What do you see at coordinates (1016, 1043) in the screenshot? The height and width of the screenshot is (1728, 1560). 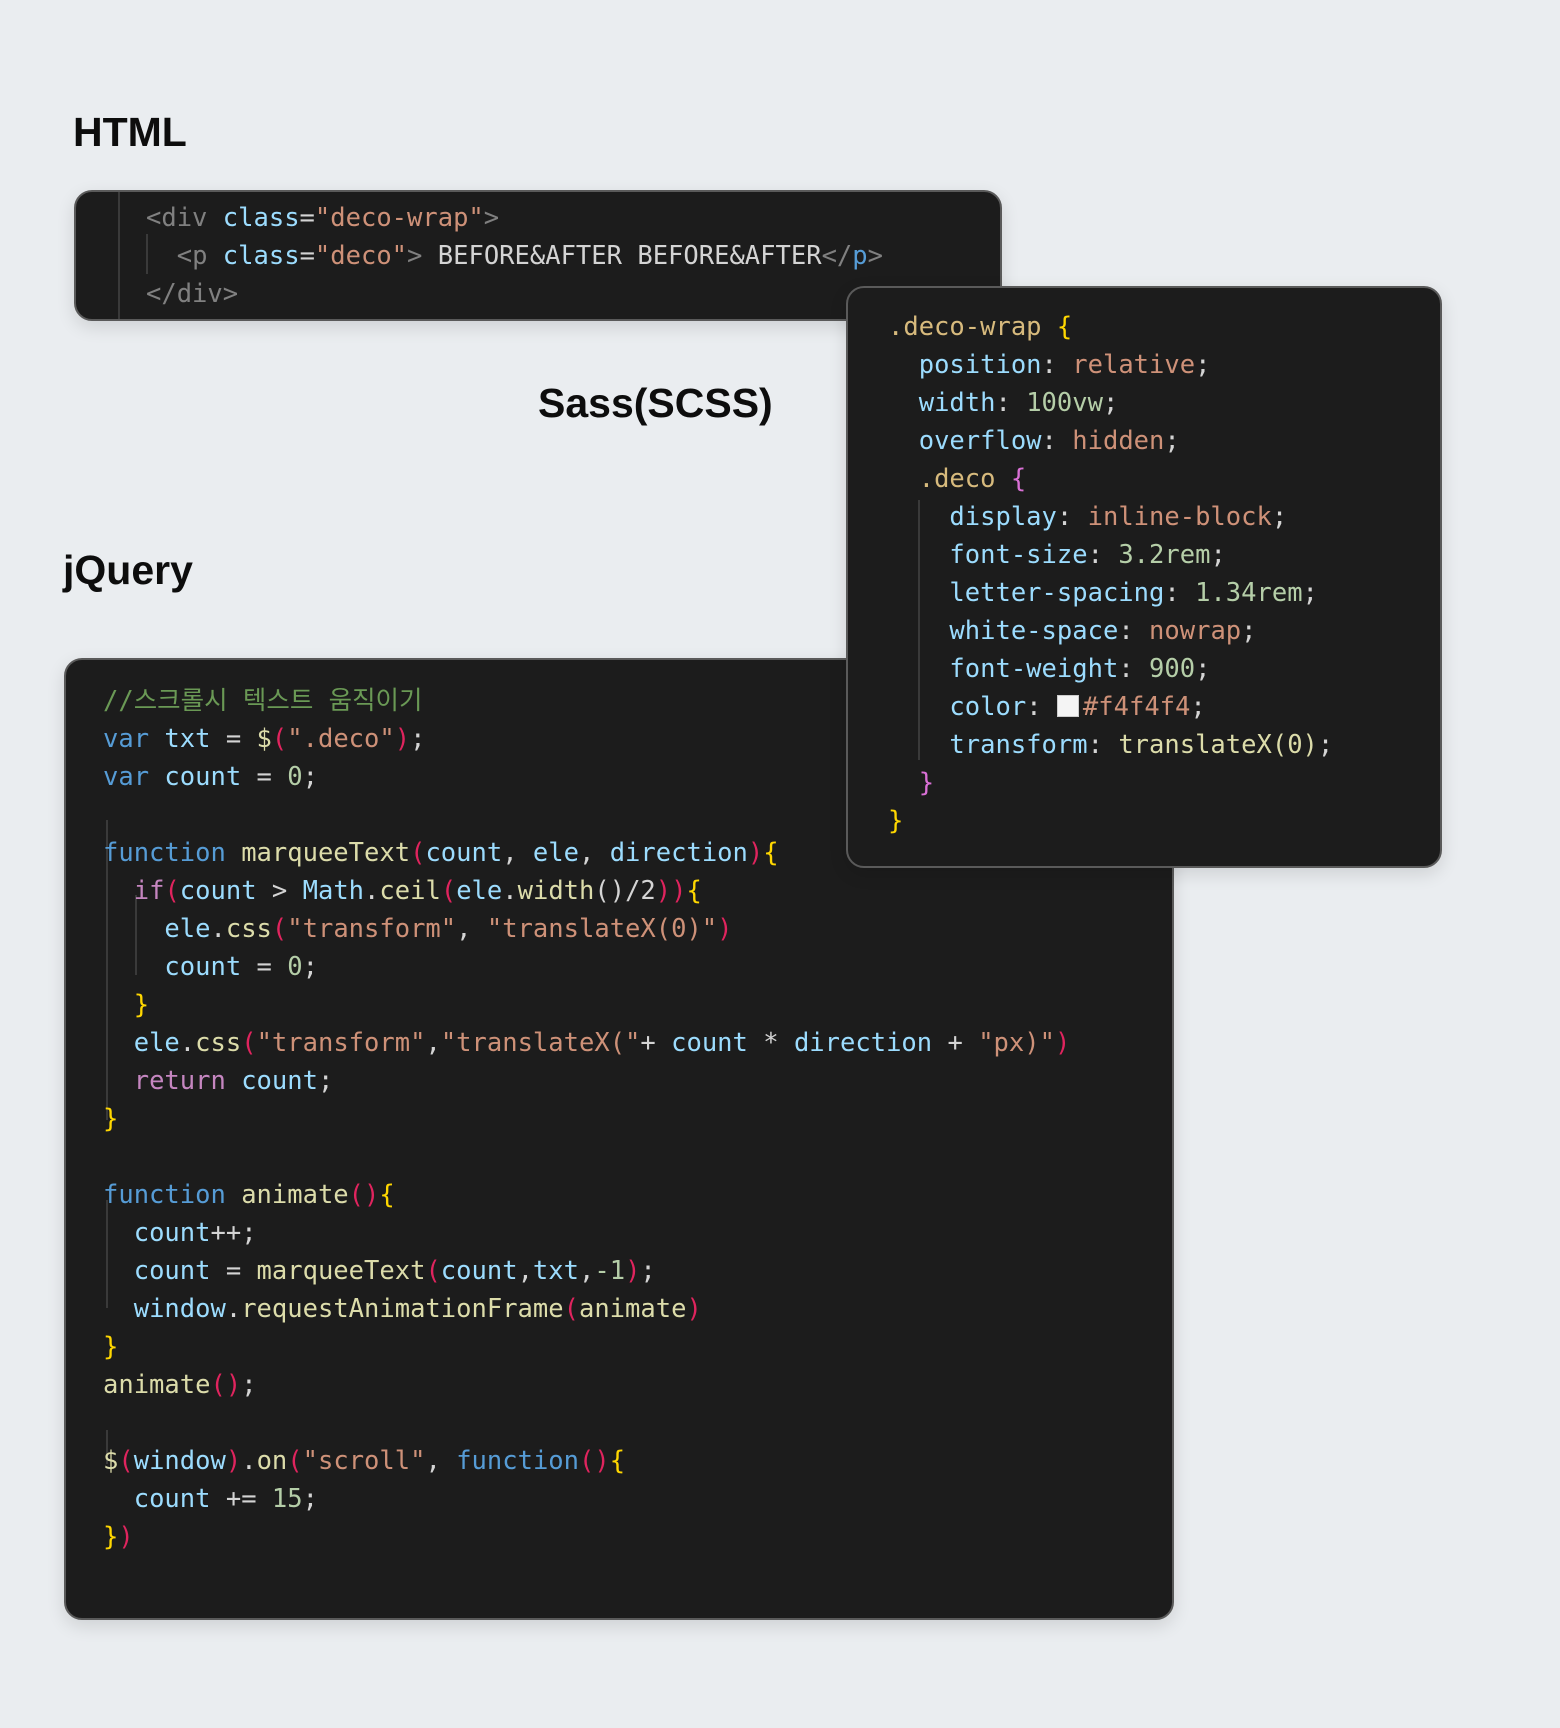 I see `string: "px)"` at bounding box center [1016, 1043].